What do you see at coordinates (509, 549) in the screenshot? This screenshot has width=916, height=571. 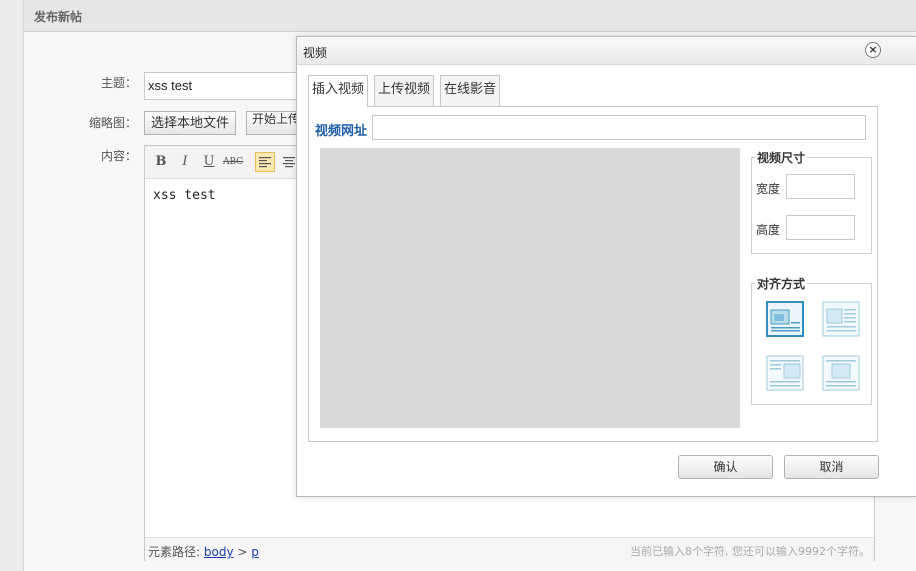 I see `editor-status-bar: 元素路径: body > p 当前已输入8个字符, 您还可以输入9992个字符。` at bounding box center [509, 549].